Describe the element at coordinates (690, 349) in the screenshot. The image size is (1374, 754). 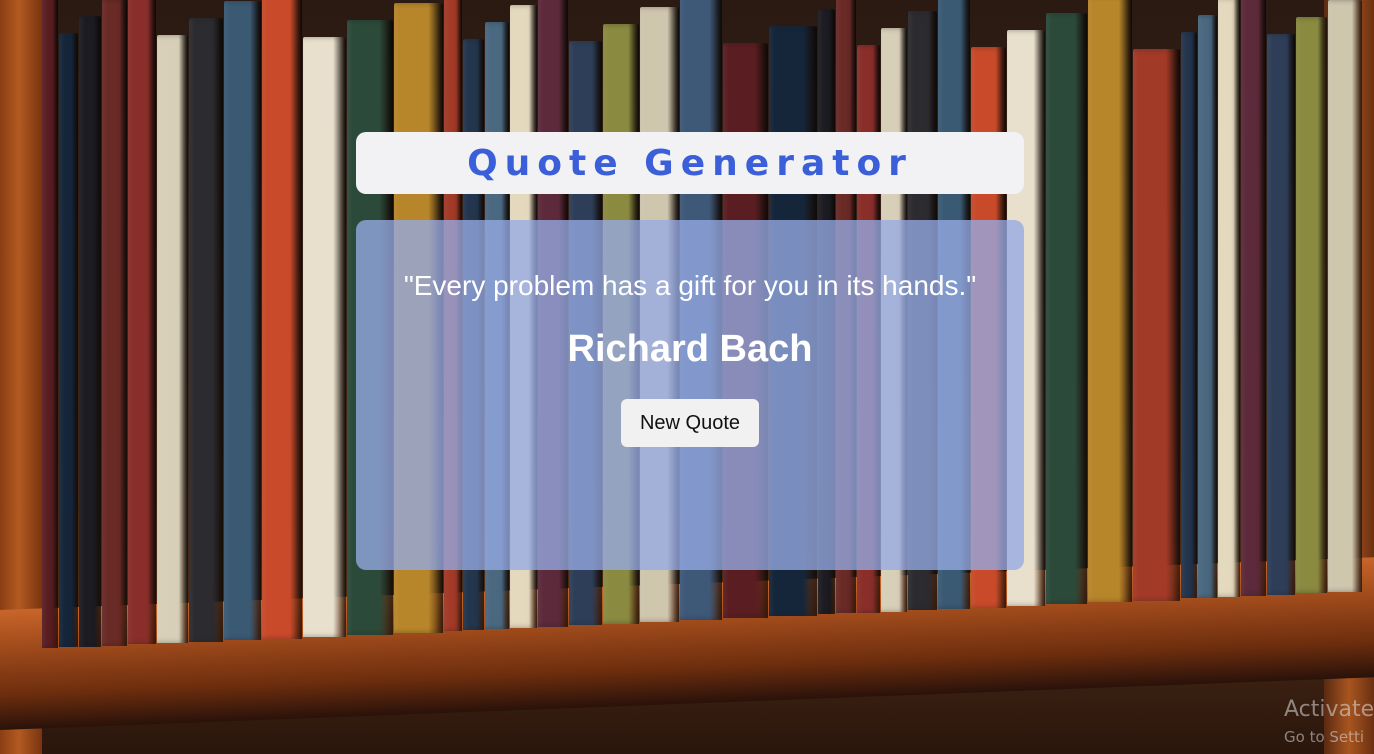
I see `quote-author: Richard Bach` at that location.